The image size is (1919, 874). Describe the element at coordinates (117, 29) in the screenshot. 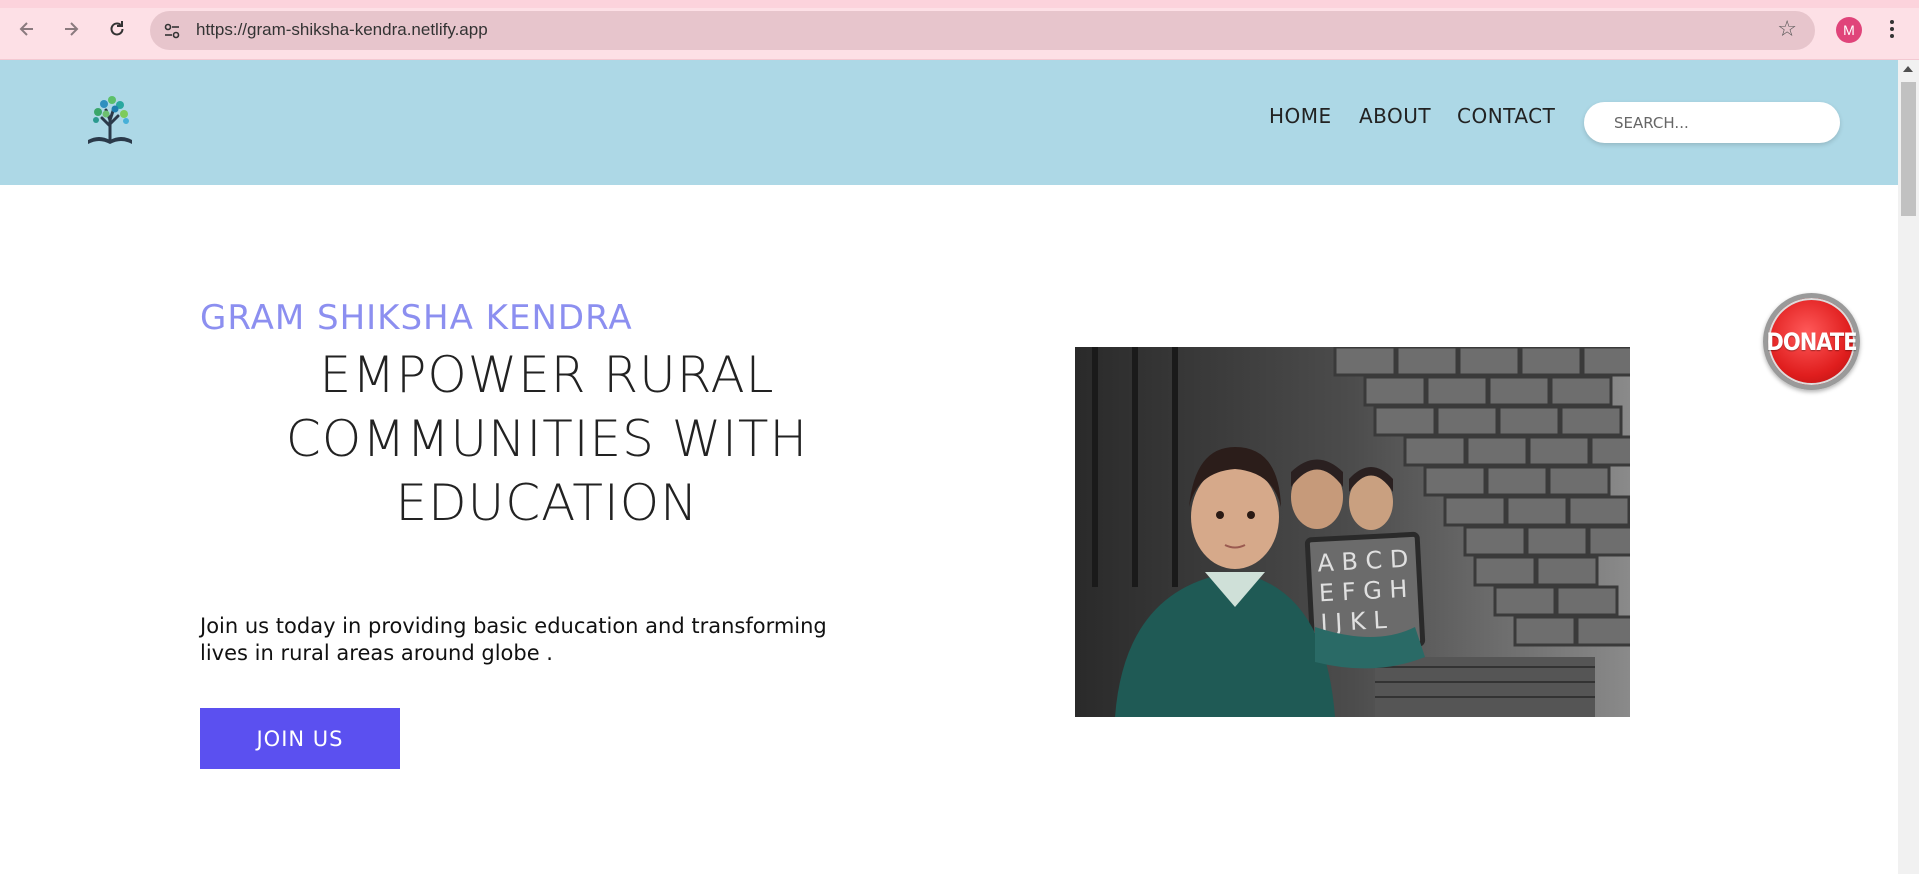

I see `reload-icon` at that location.